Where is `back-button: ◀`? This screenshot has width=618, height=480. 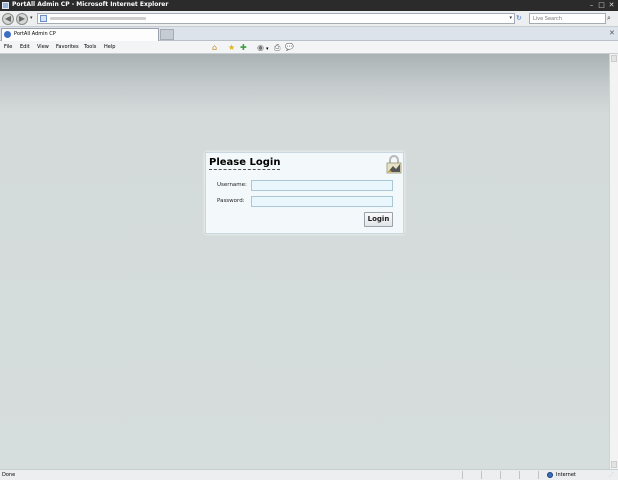 back-button: ◀ is located at coordinates (8, 19).